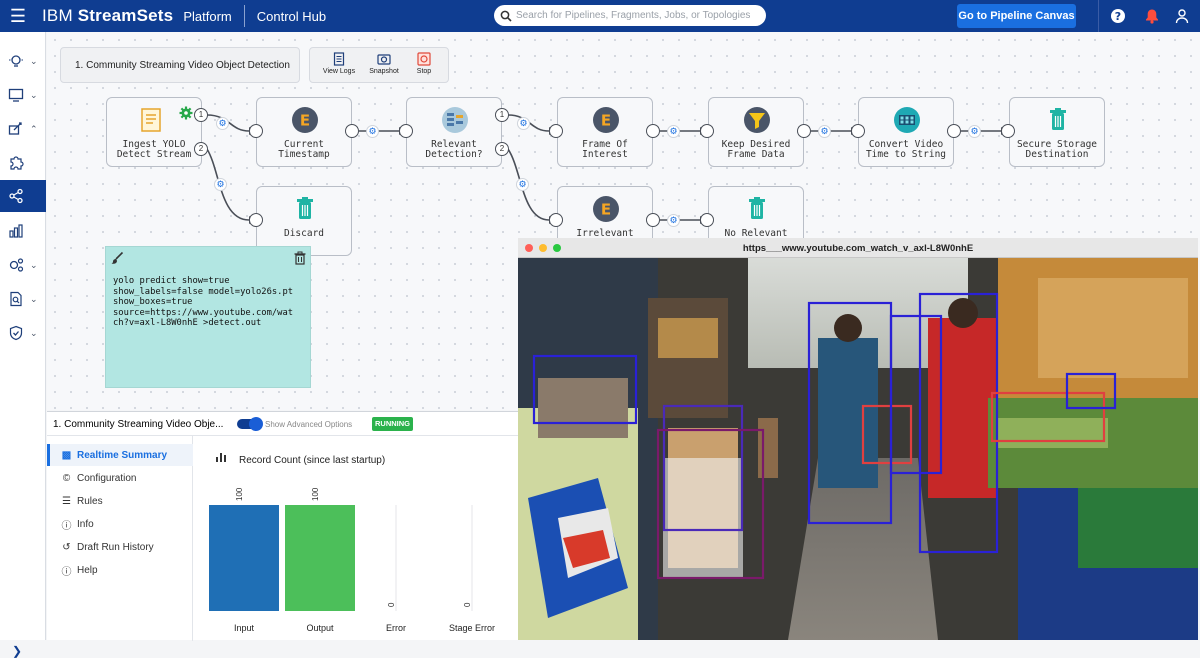 The height and width of the screenshot is (658, 1200). I want to click on expand-nav-chevron-icon: ❯, so click(17, 651).